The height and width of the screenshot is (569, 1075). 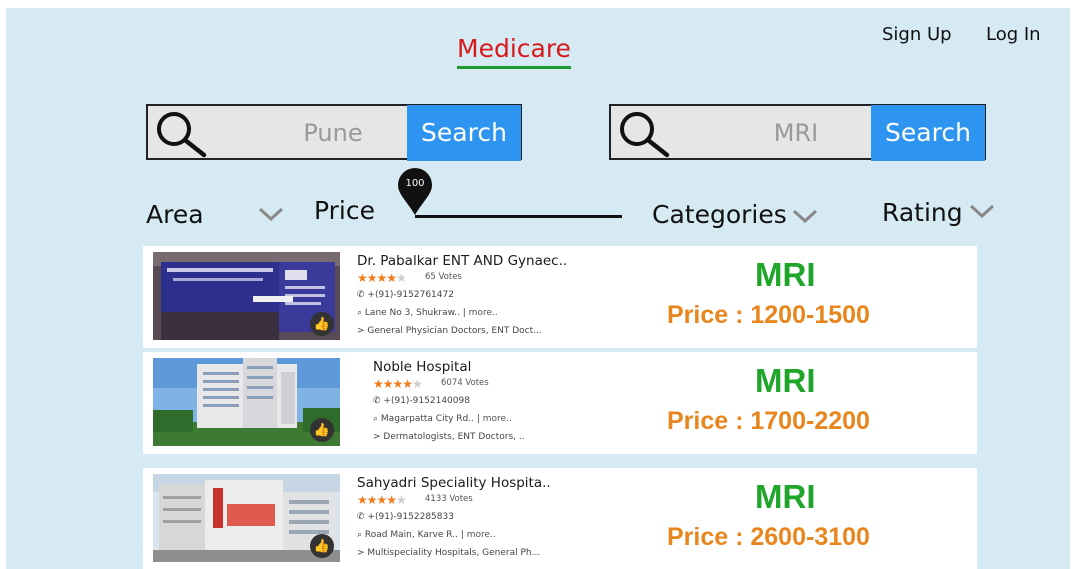 I want to click on price-filter-label: Price, so click(x=344, y=210).